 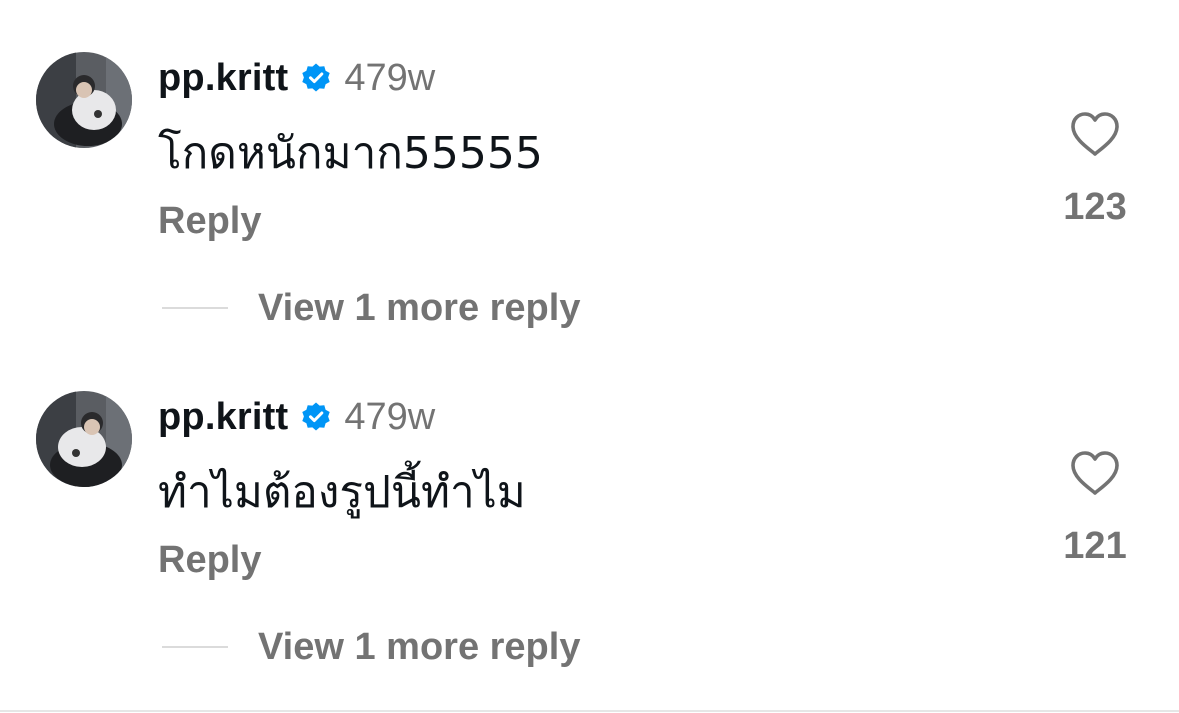 What do you see at coordinates (589, 711) in the screenshot?
I see `bottom-divider` at bounding box center [589, 711].